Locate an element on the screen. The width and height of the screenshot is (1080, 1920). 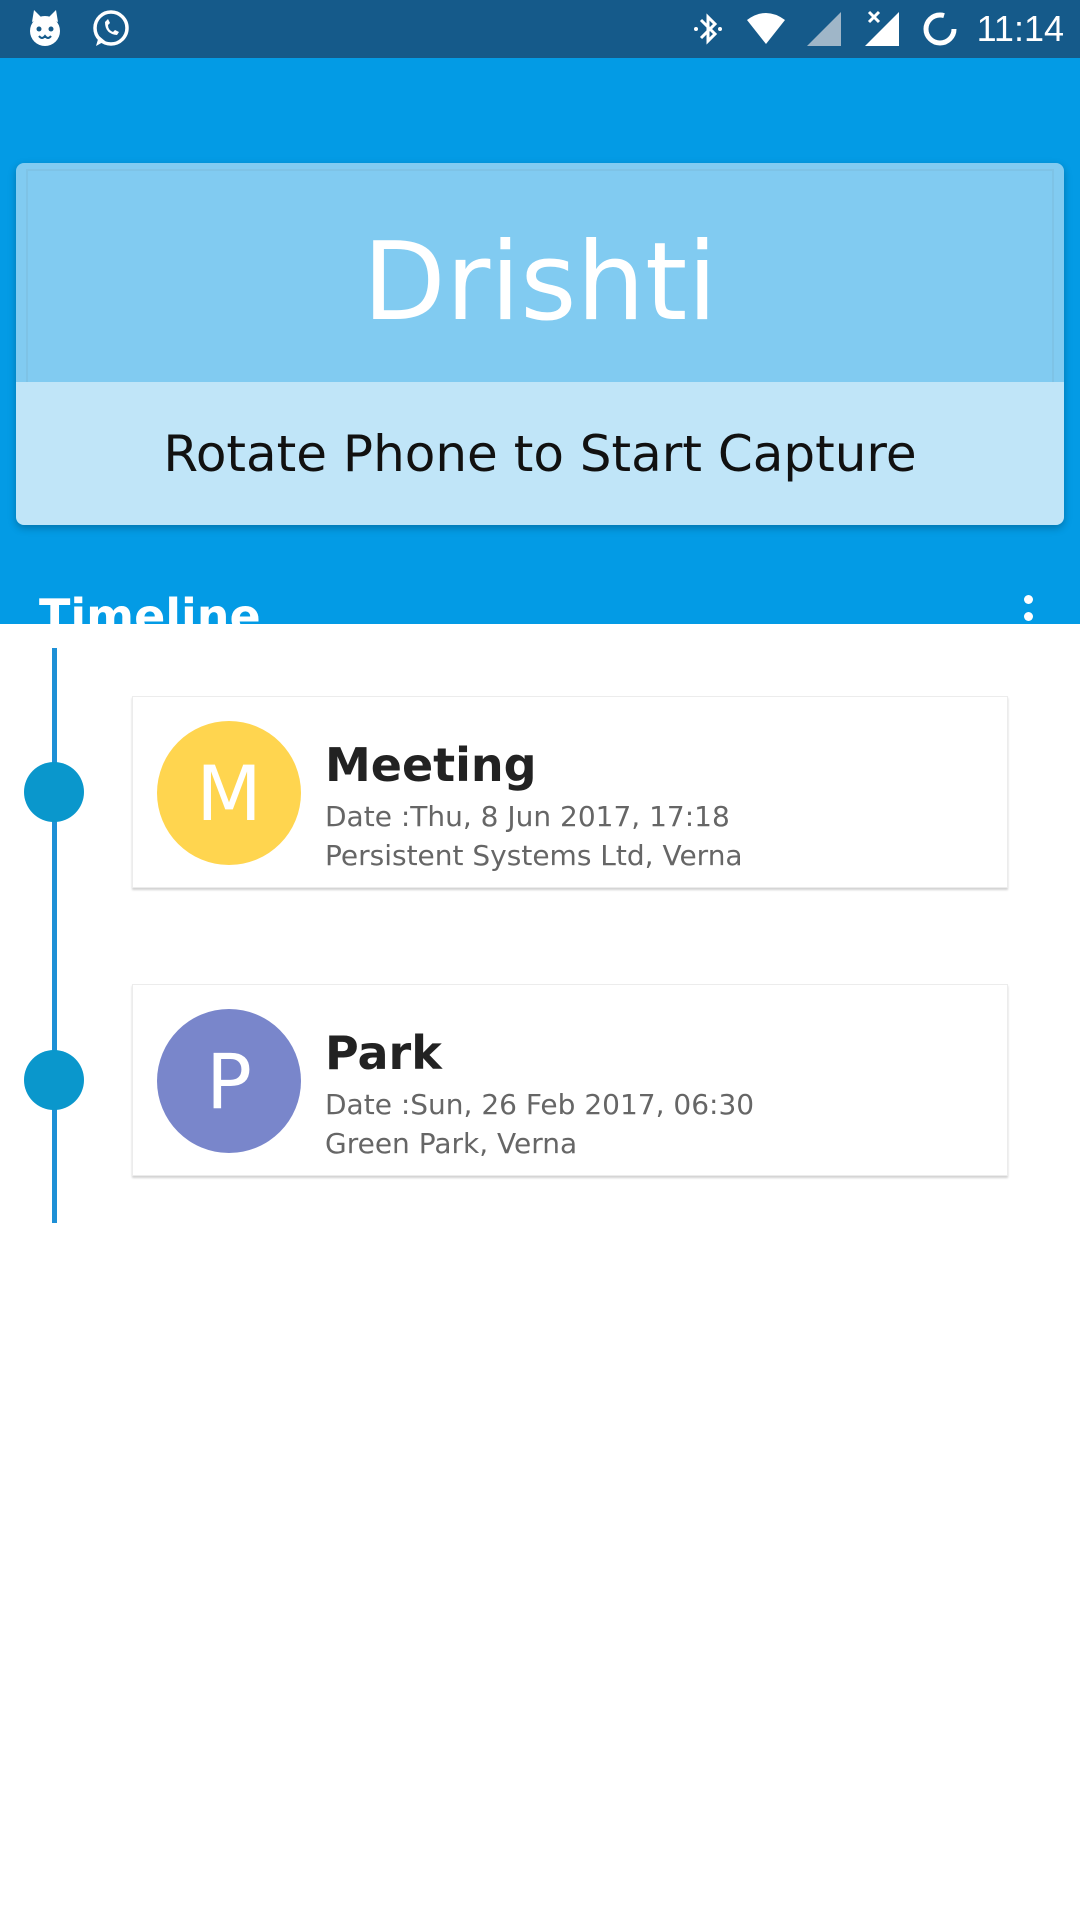
system-icons: 11:14 is located at coordinates (875, 29).